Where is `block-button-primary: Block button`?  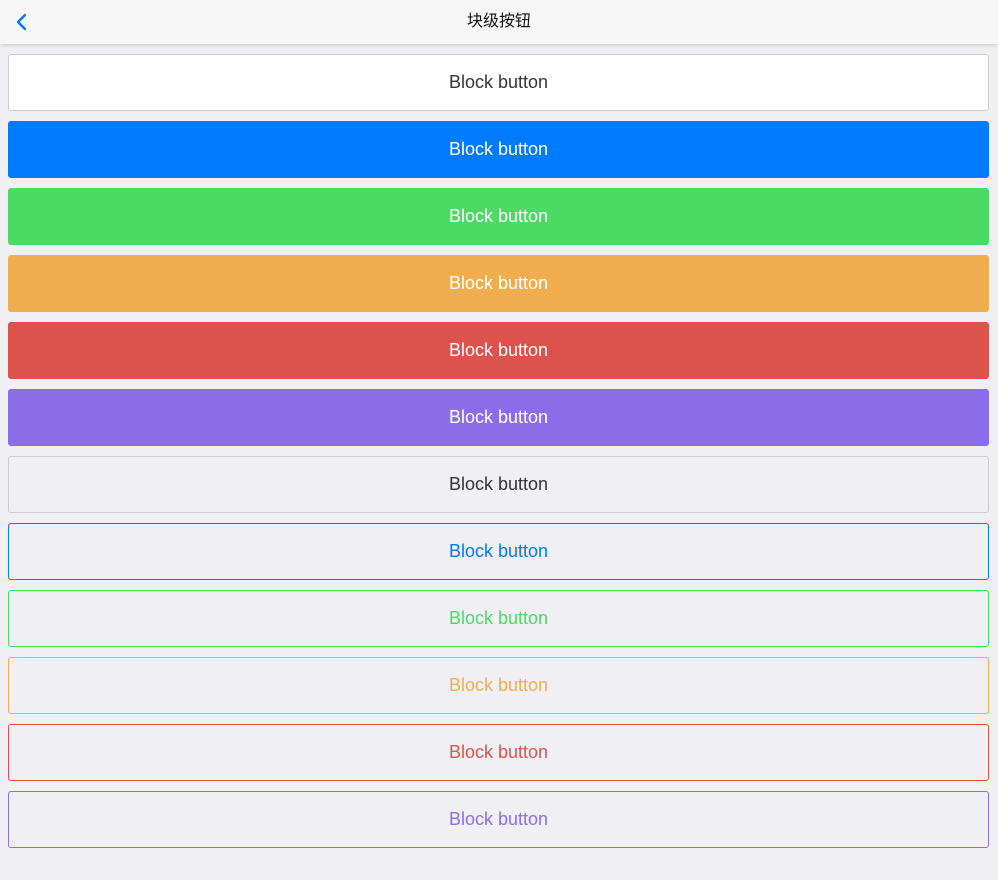
block-button-primary: Block button is located at coordinates (498, 149).